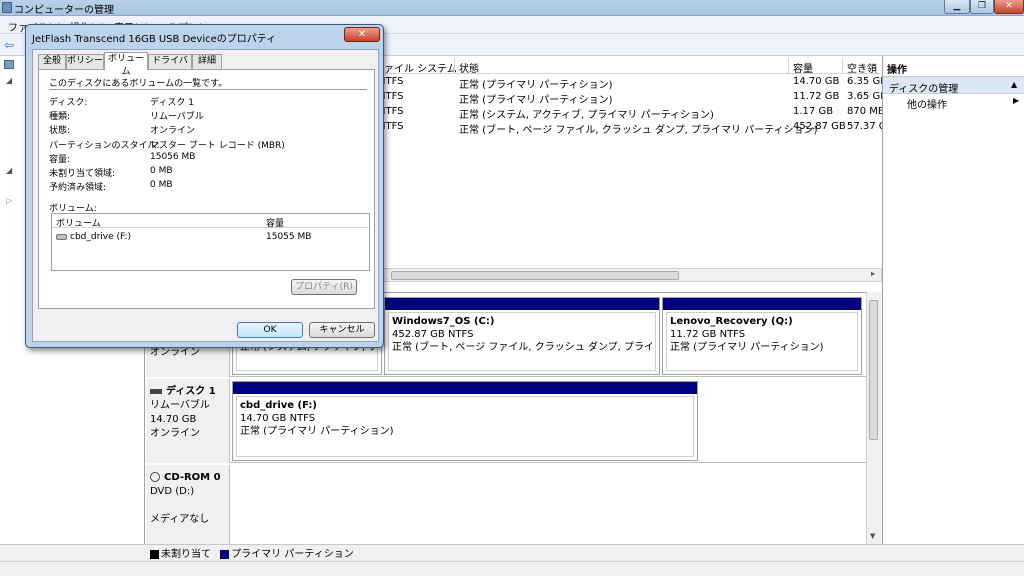 The height and width of the screenshot is (577, 1024). What do you see at coordinates (68, 103) in the screenshot?
I see `prop-label: ディスク:` at bounding box center [68, 103].